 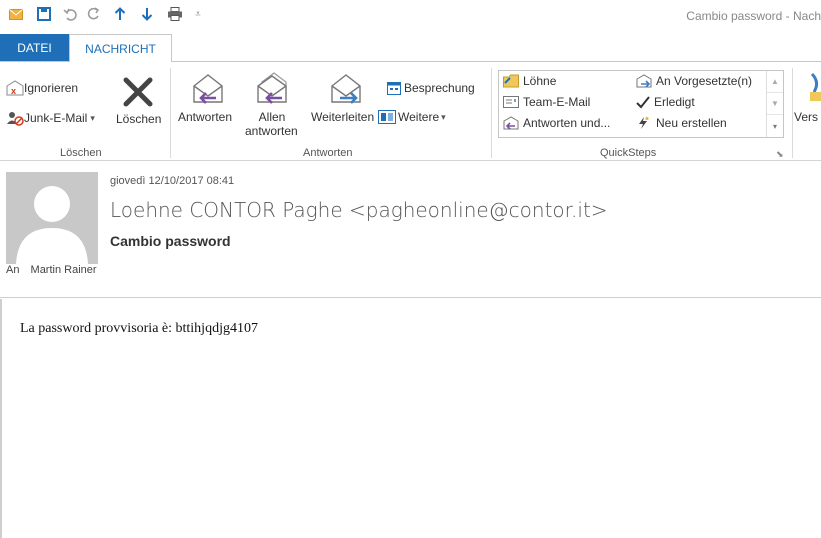 I want to click on move-label: Vers, so click(x=806, y=117).